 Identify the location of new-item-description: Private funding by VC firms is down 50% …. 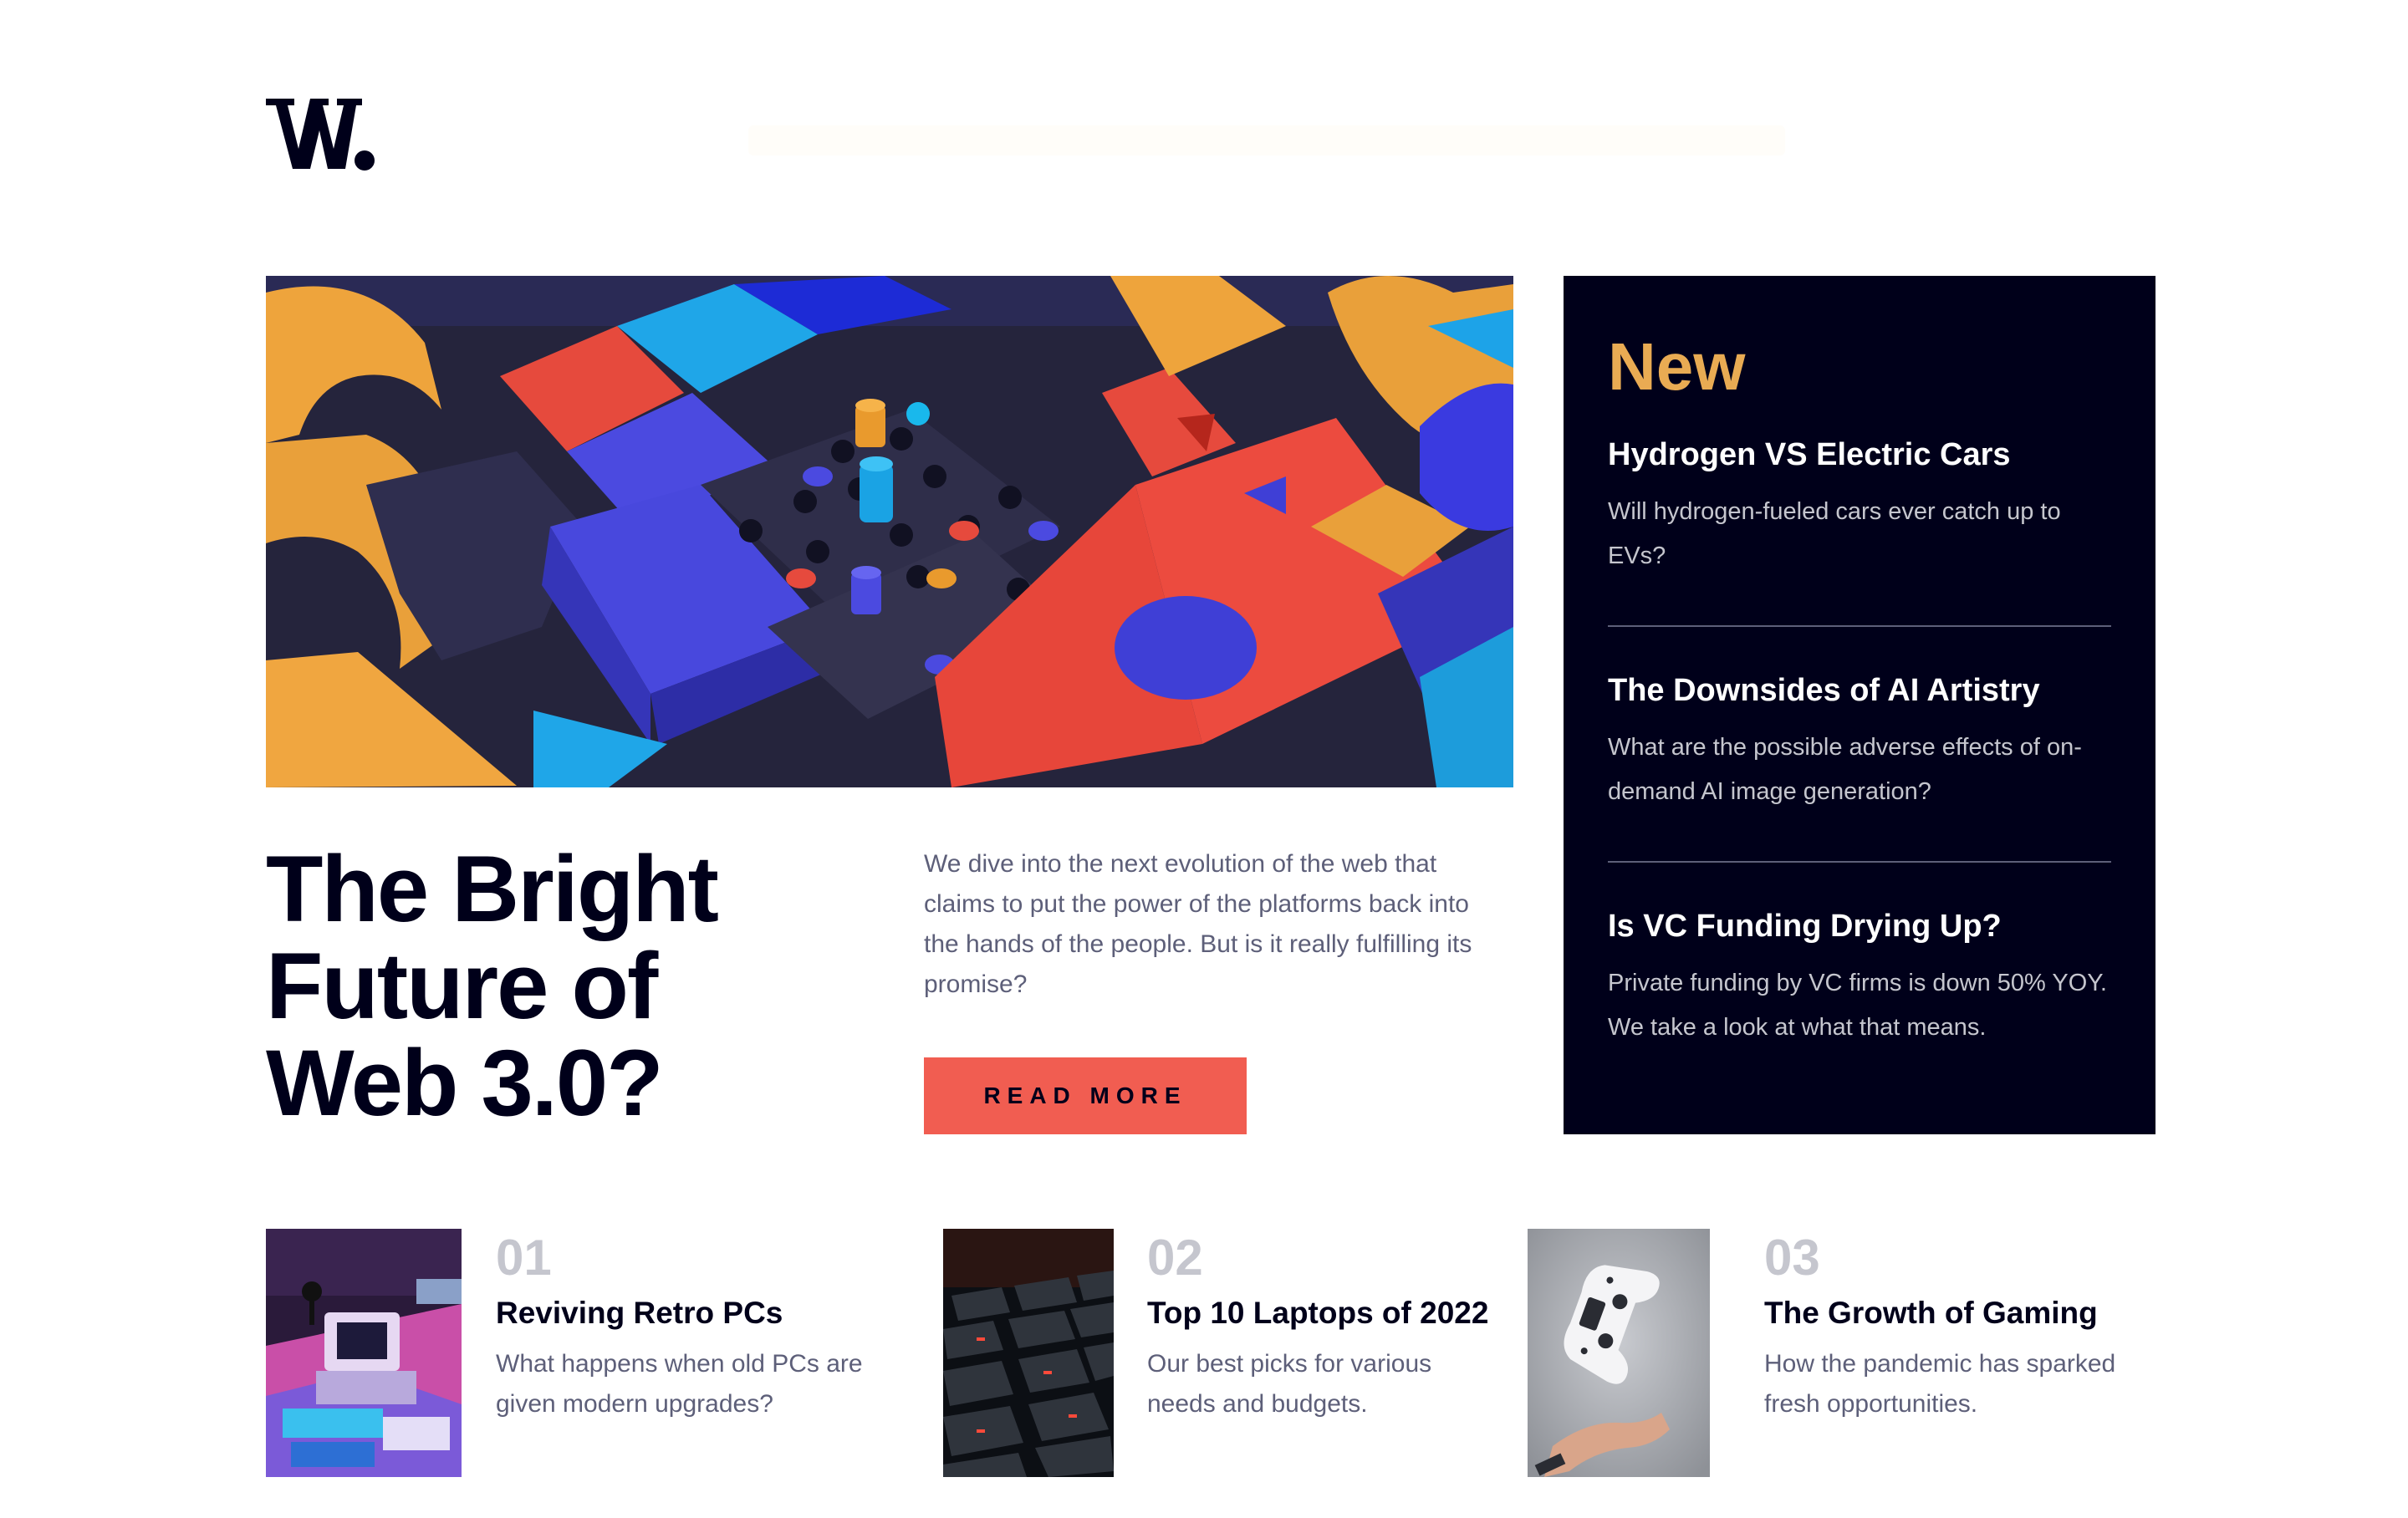
(1858, 1005).